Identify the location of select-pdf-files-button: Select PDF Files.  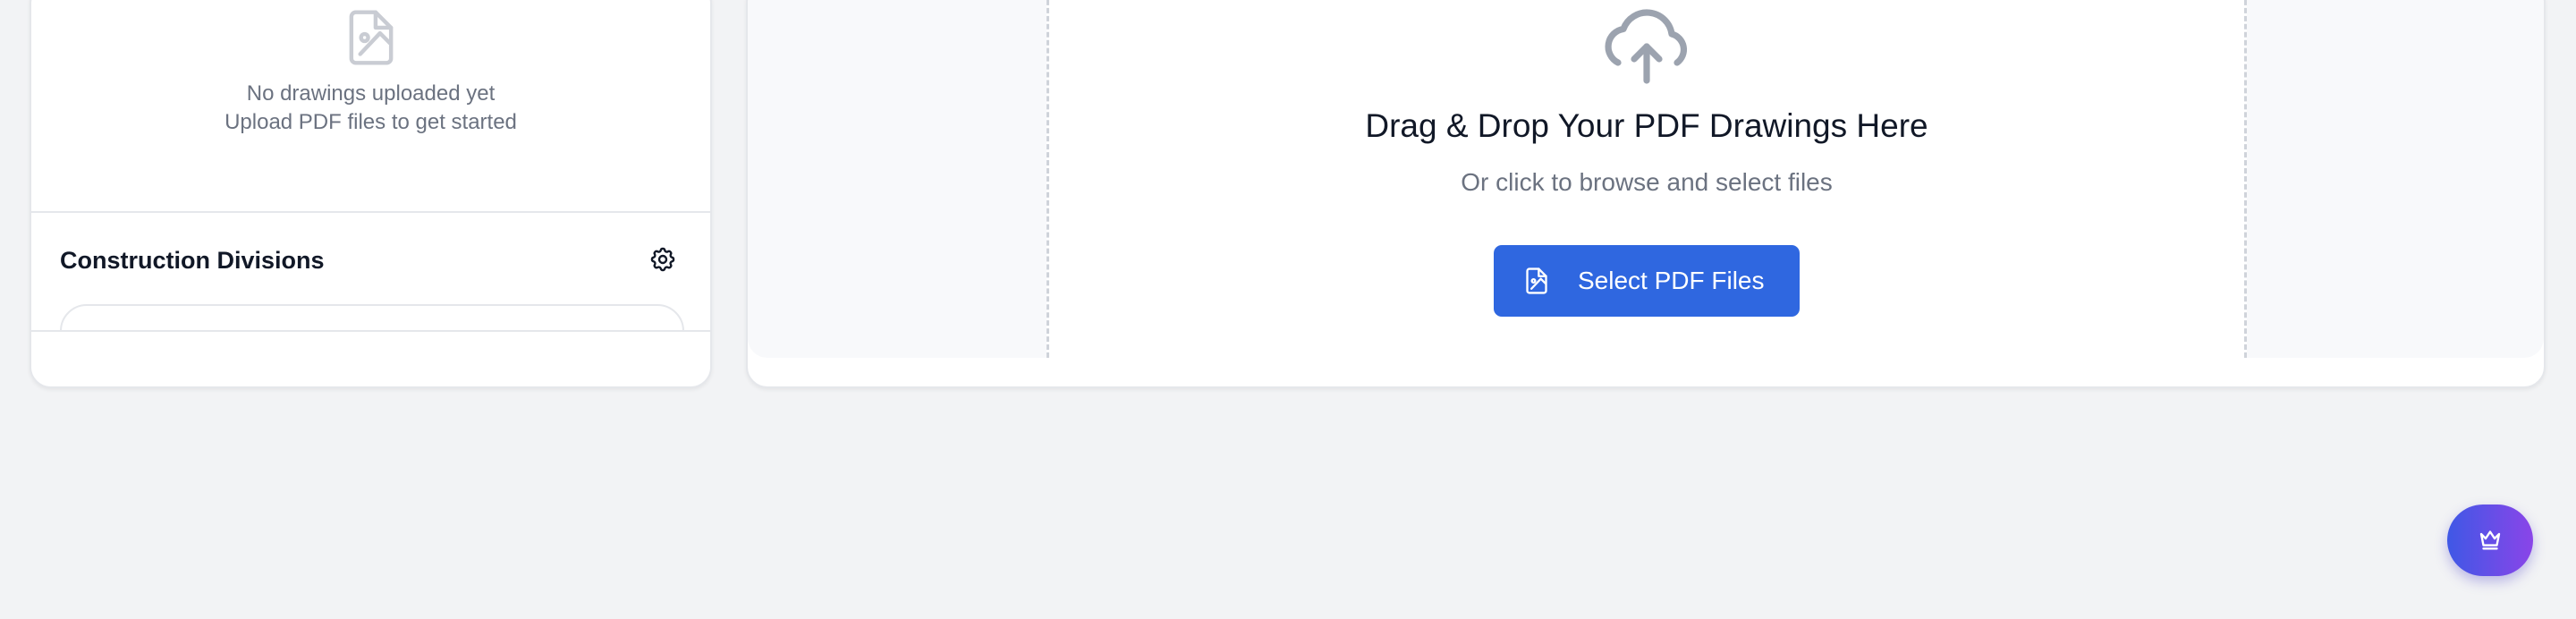
(1647, 281).